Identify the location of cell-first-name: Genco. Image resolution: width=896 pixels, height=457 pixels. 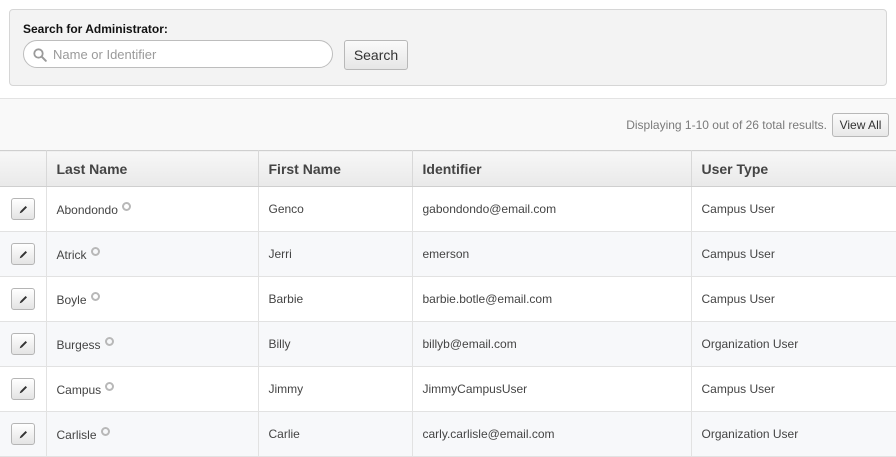
(335, 209).